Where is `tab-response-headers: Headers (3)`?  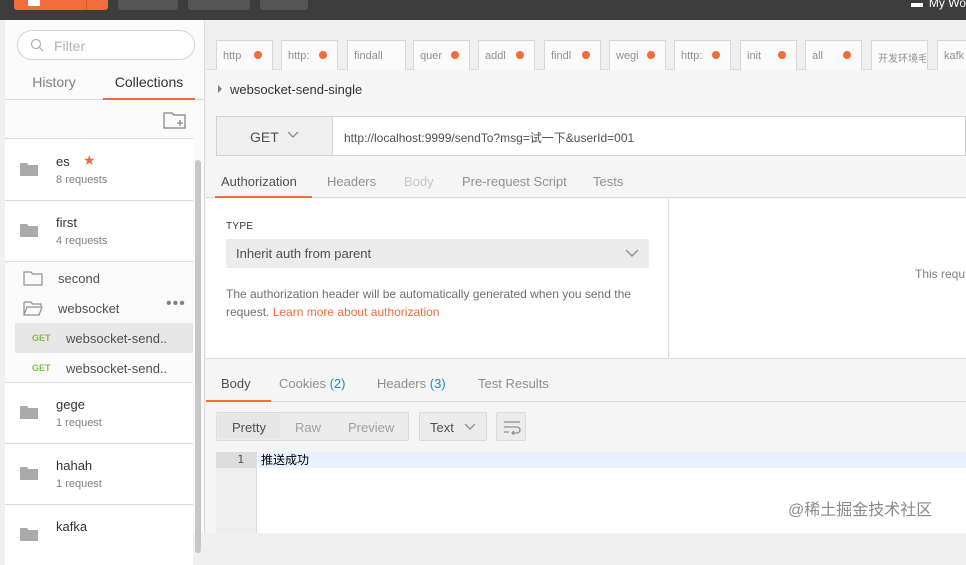 tab-response-headers: Headers (3) is located at coordinates (411, 383).